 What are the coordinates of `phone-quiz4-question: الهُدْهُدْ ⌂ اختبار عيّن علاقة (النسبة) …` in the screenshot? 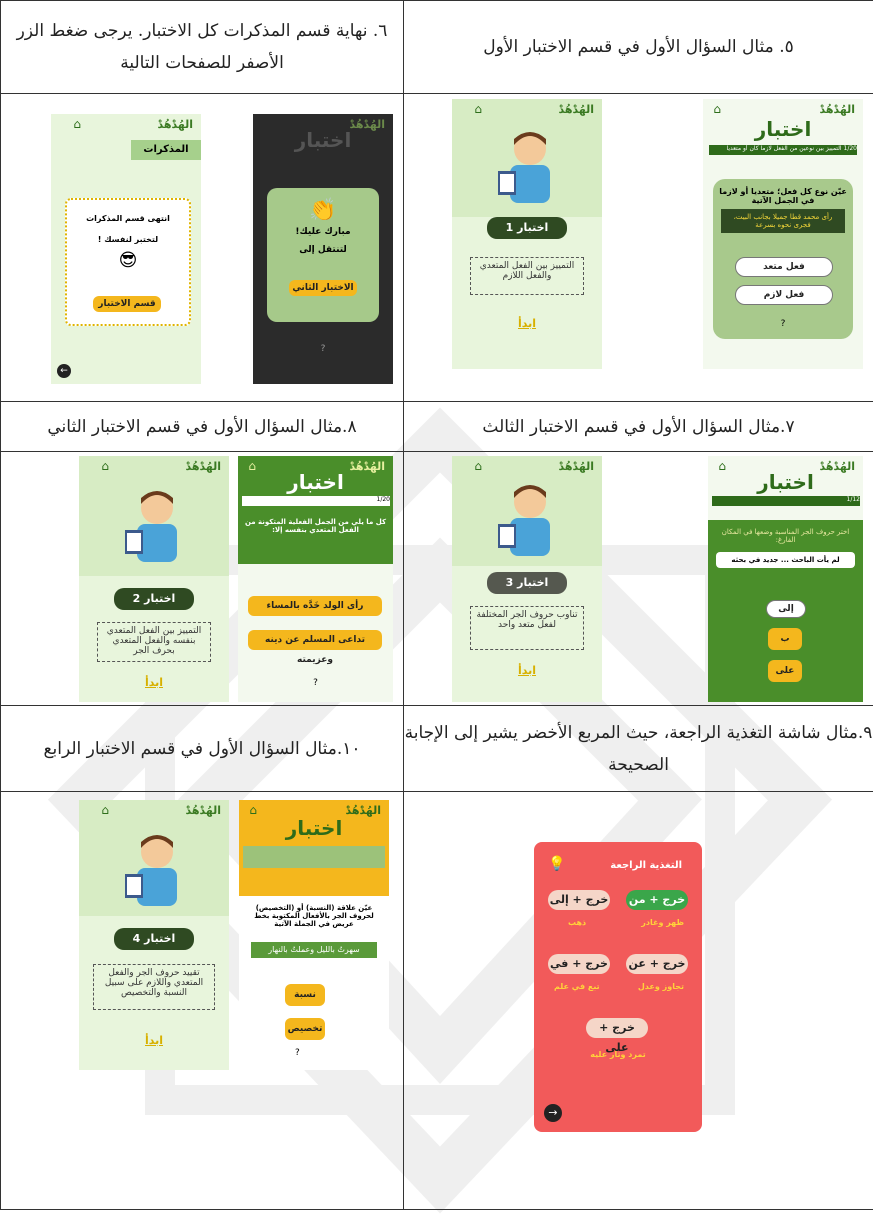 It's located at (314, 935).